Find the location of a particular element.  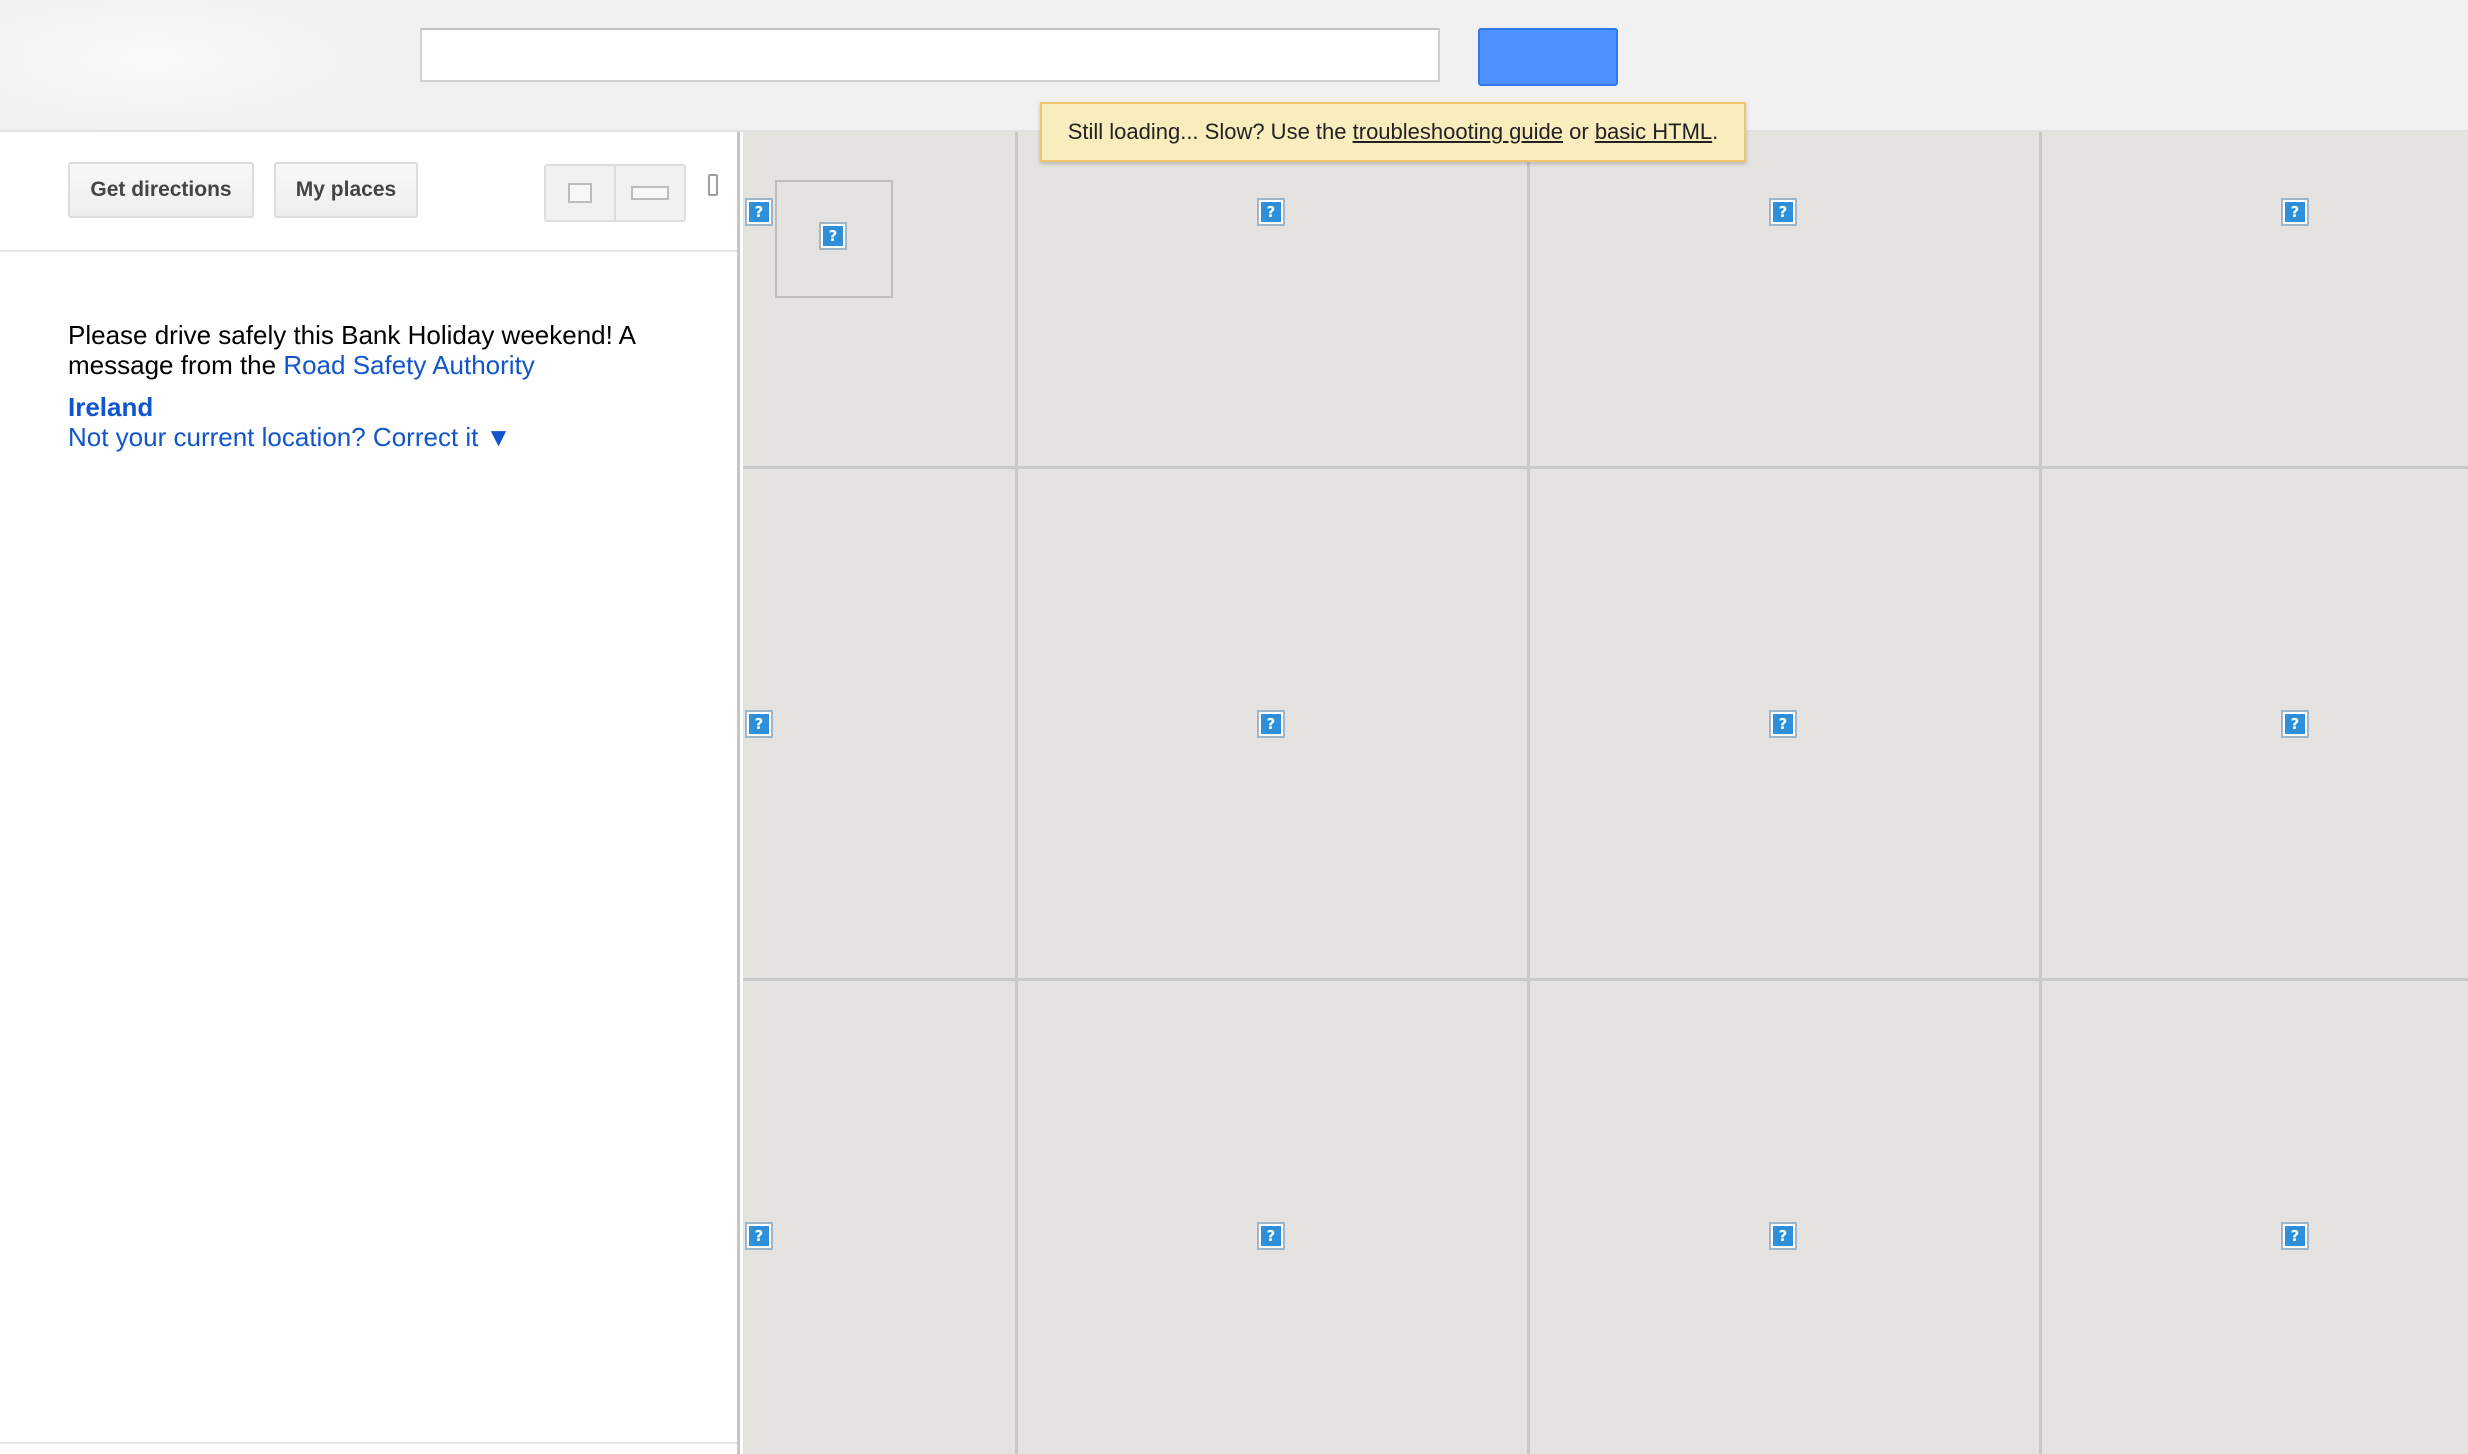

road-safety-authority-link: Road Safety Authority is located at coordinates (408, 365).